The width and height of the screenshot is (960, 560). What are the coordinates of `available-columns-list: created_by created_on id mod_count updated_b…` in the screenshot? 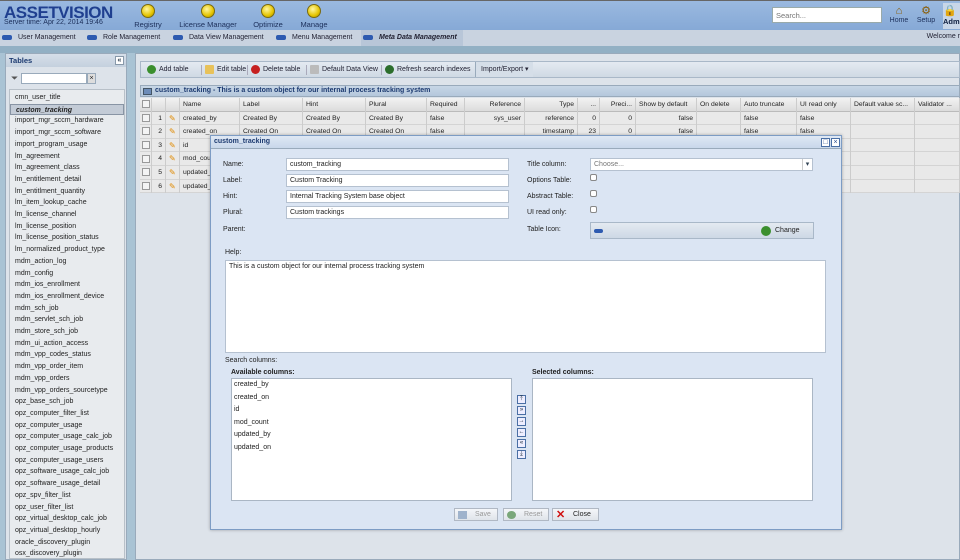 It's located at (371, 439).